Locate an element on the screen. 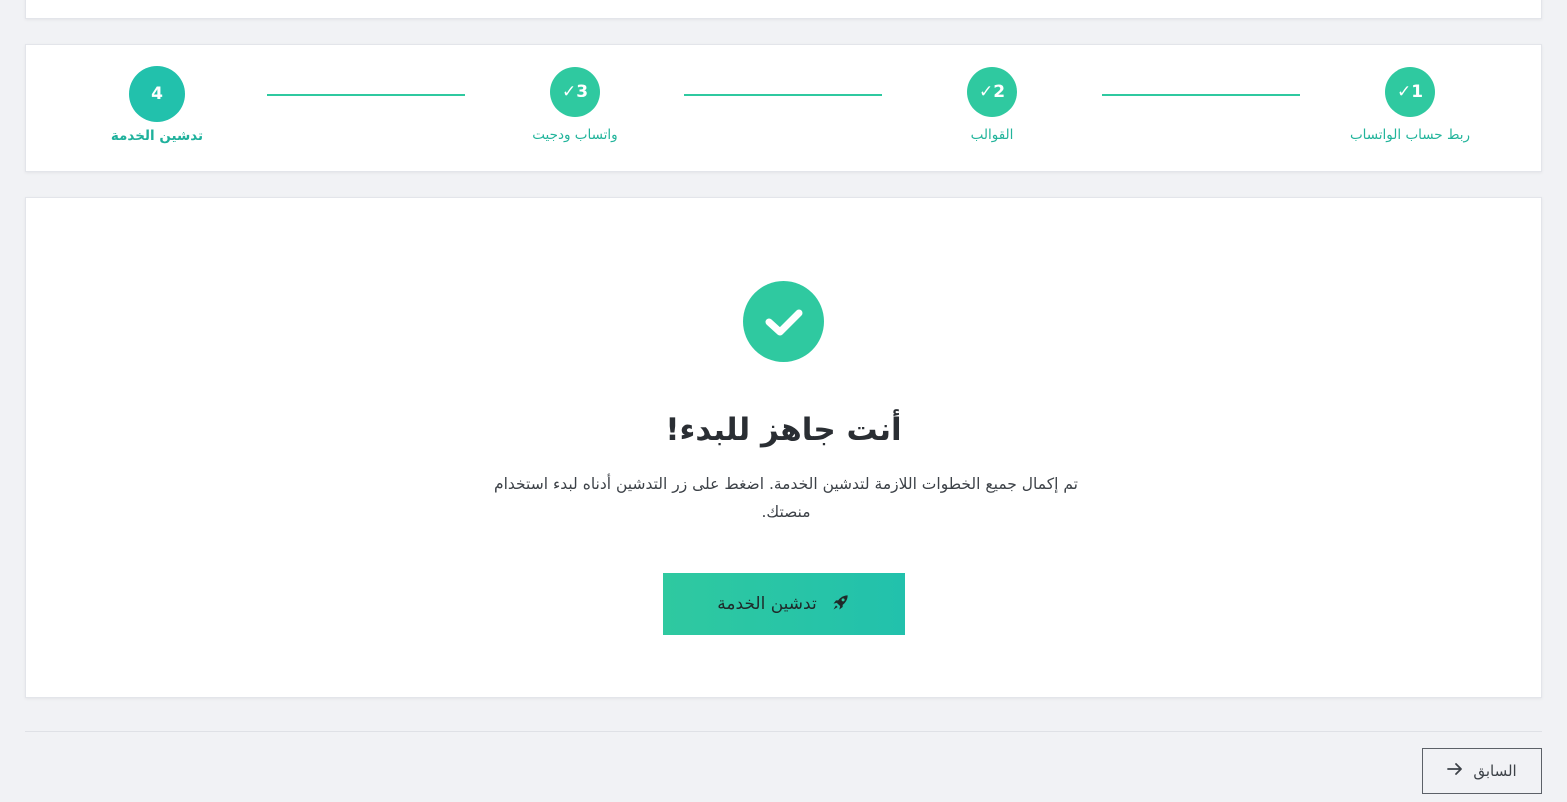  rocket-icon is located at coordinates (841, 604).